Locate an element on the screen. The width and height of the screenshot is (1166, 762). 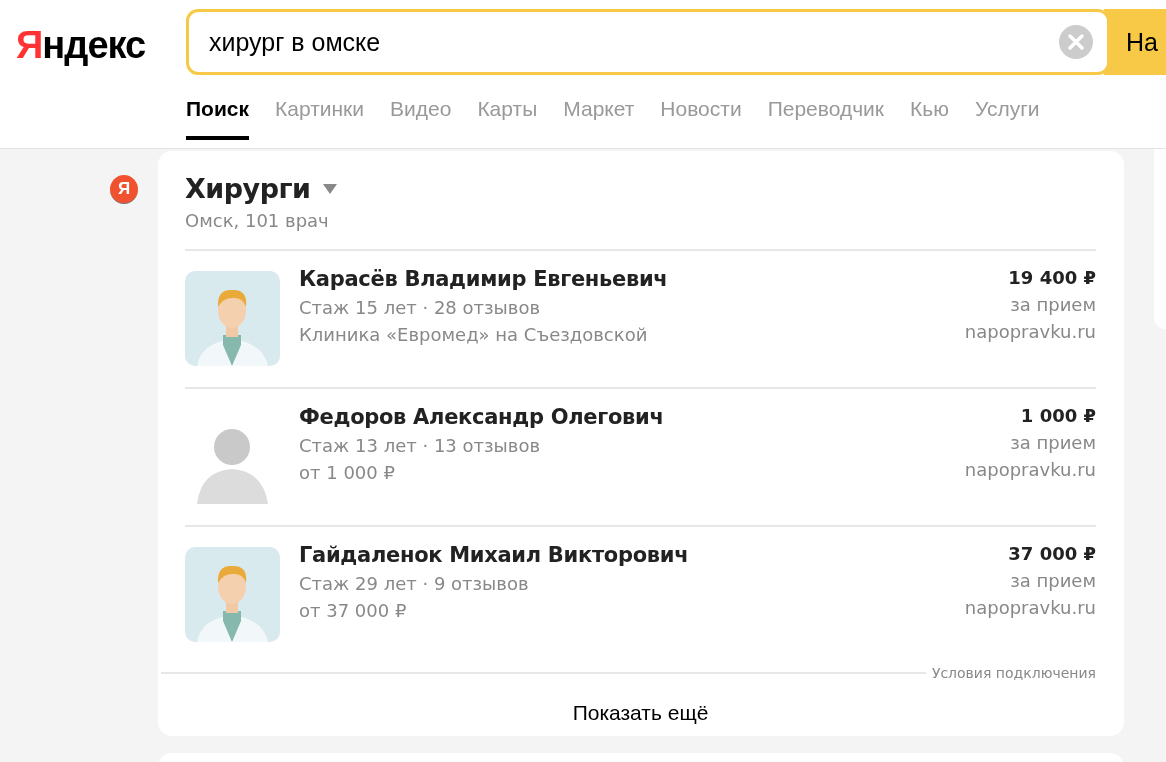
card-subtitle: Омск, 101 врач is located at coordinates (640, 230).